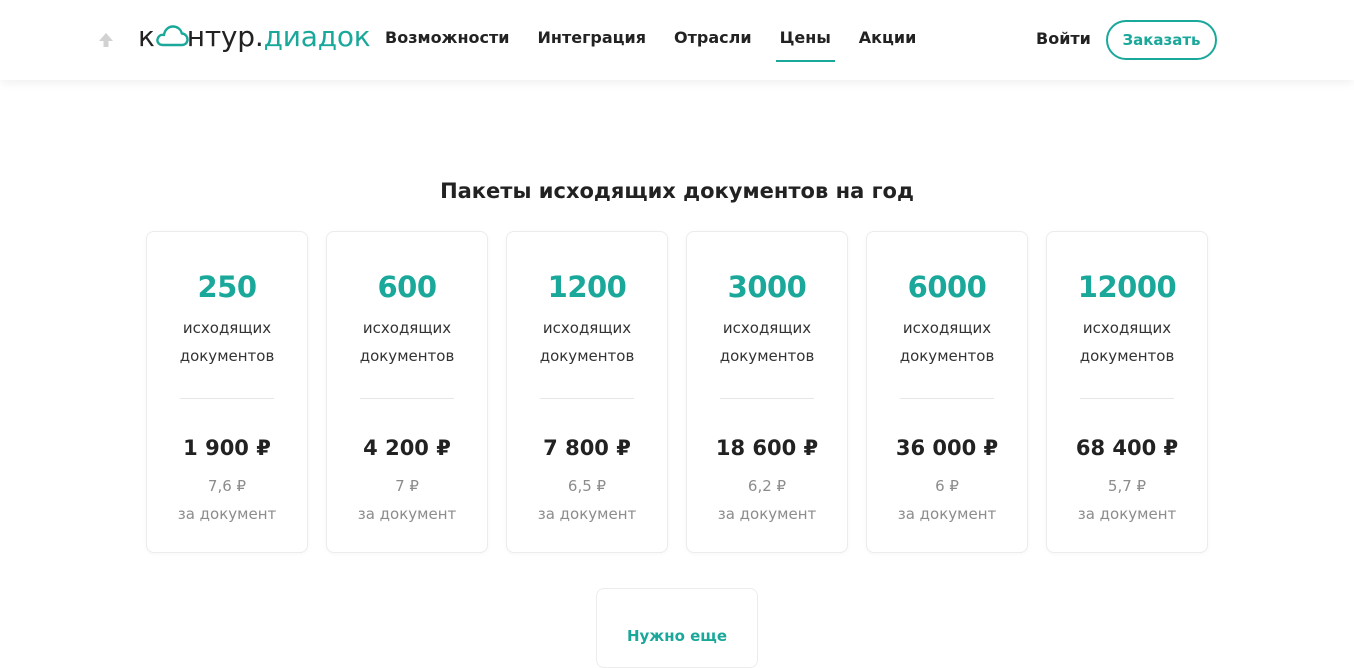 The width and height of the screenshot is (1354, 668). I want to click on package-count: 250, so click(227, 287).